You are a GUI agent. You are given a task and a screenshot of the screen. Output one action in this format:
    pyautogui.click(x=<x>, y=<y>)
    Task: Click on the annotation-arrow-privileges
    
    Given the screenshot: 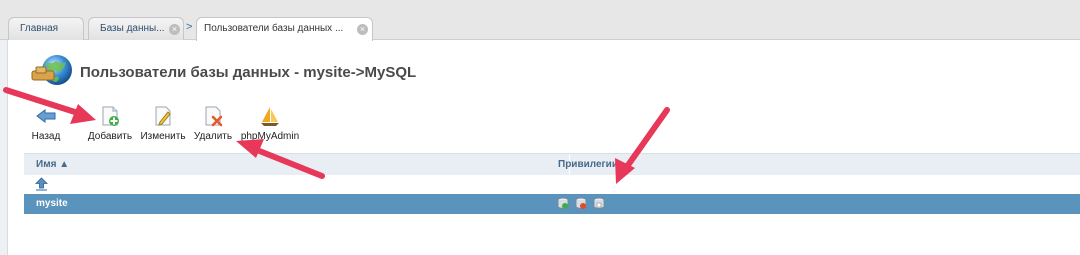 What is the action you would take?
    pyautogui.click(x=642, y=145)
    